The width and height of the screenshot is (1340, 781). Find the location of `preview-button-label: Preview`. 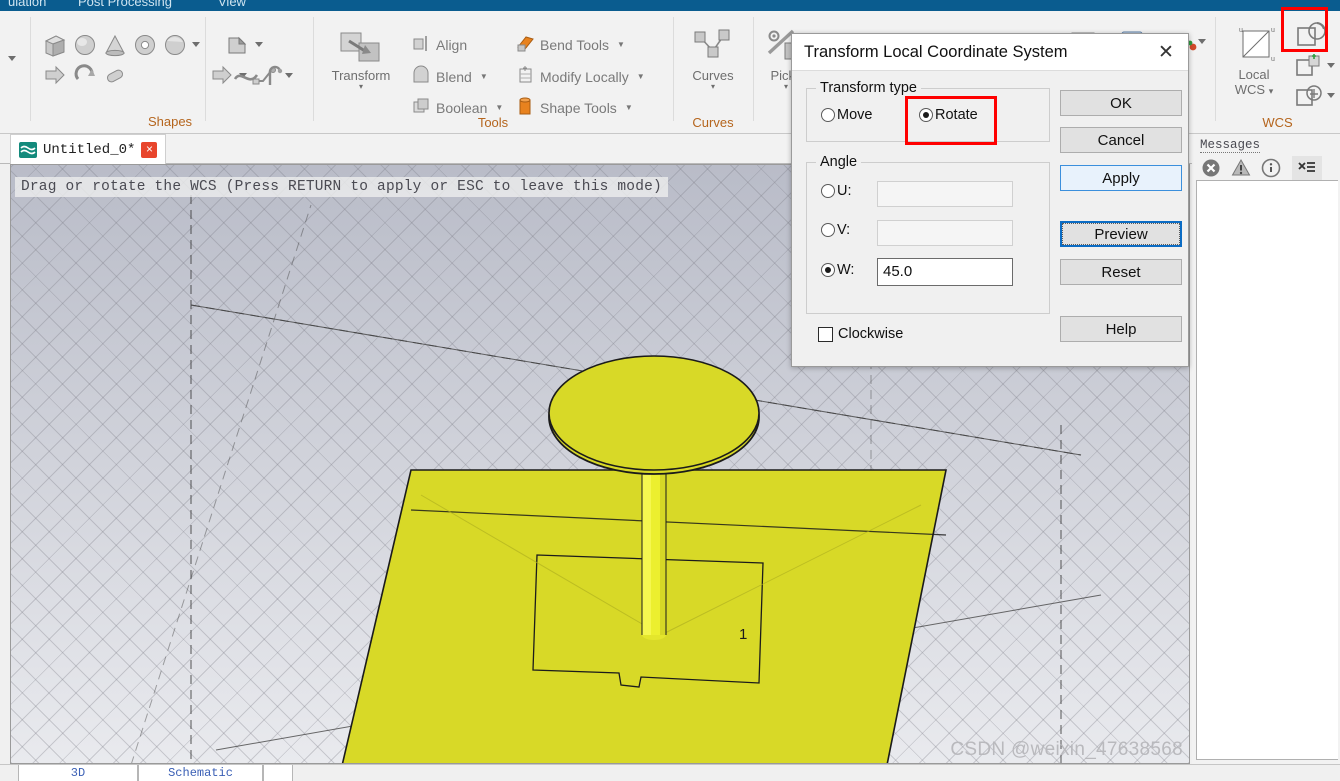

preview-button-label: Preview is located at coordinates (1121, 234).